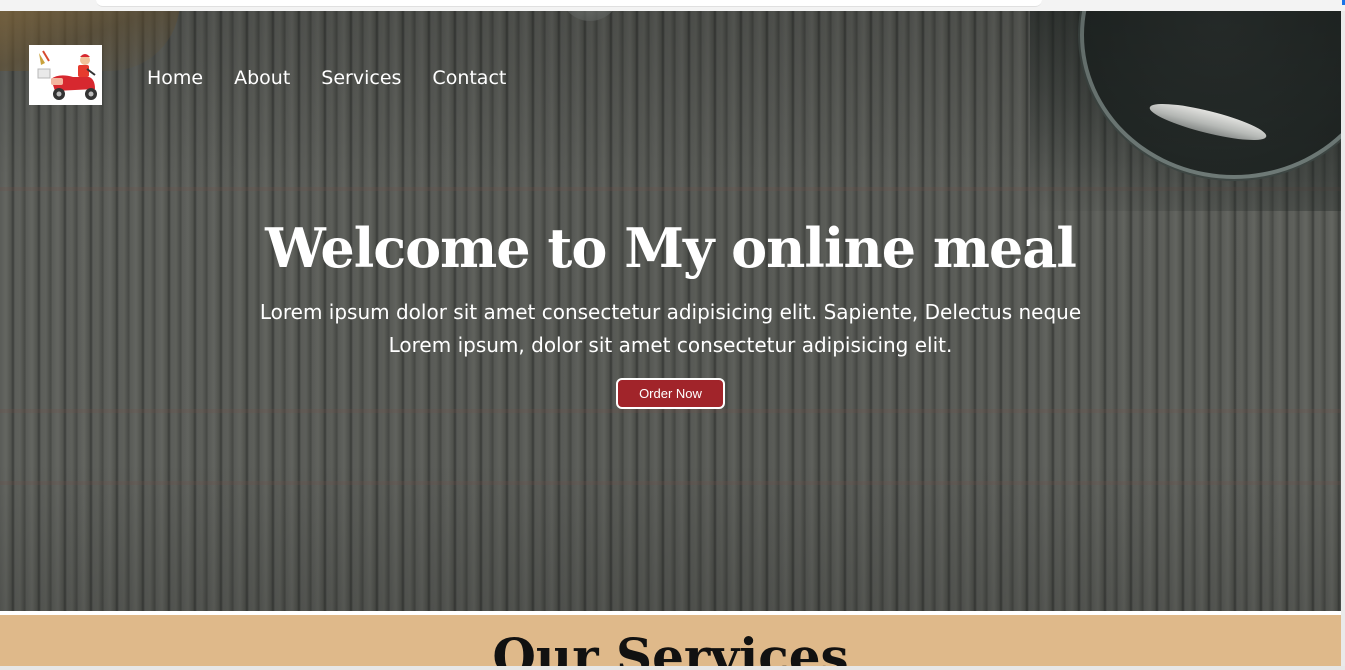 The image size is (1345, 670). Describe the element at coordinates (1343, 340) in the screenshot. I see `page-scrollbar` at that location.